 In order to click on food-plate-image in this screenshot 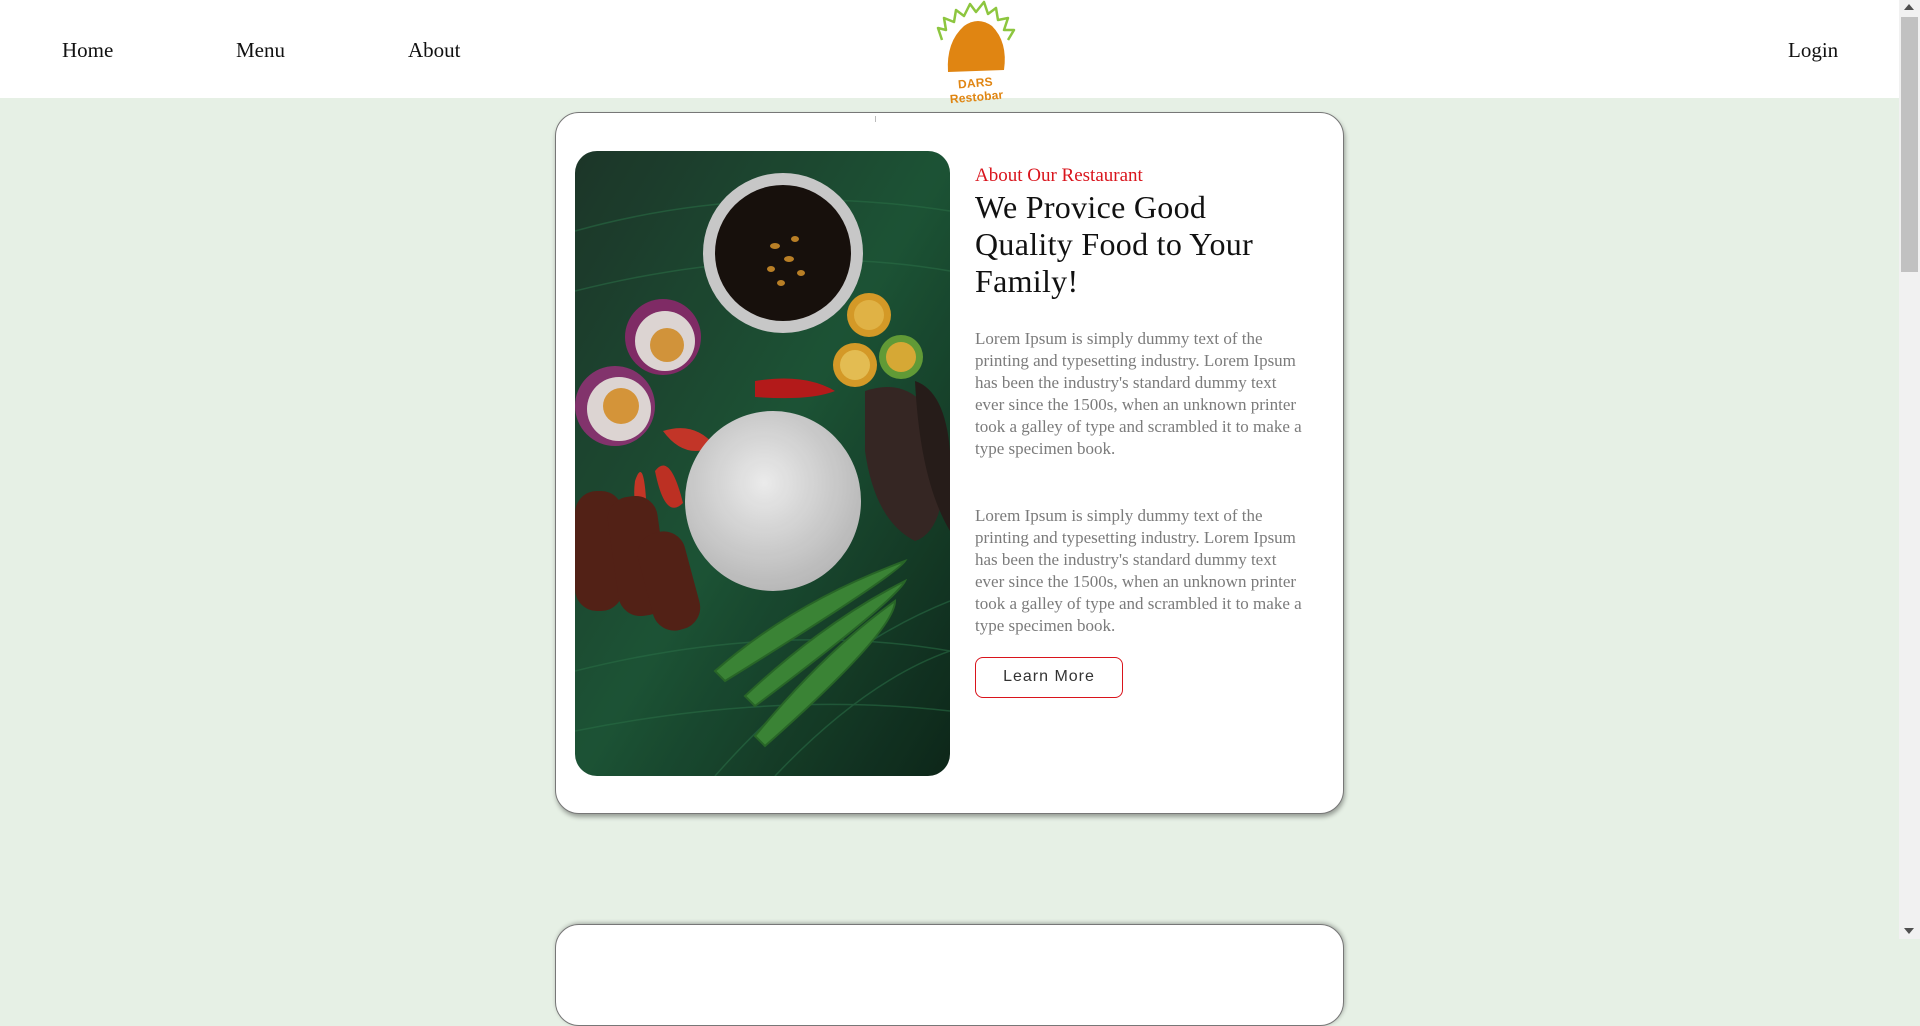, I will do `click(762, 463)`.